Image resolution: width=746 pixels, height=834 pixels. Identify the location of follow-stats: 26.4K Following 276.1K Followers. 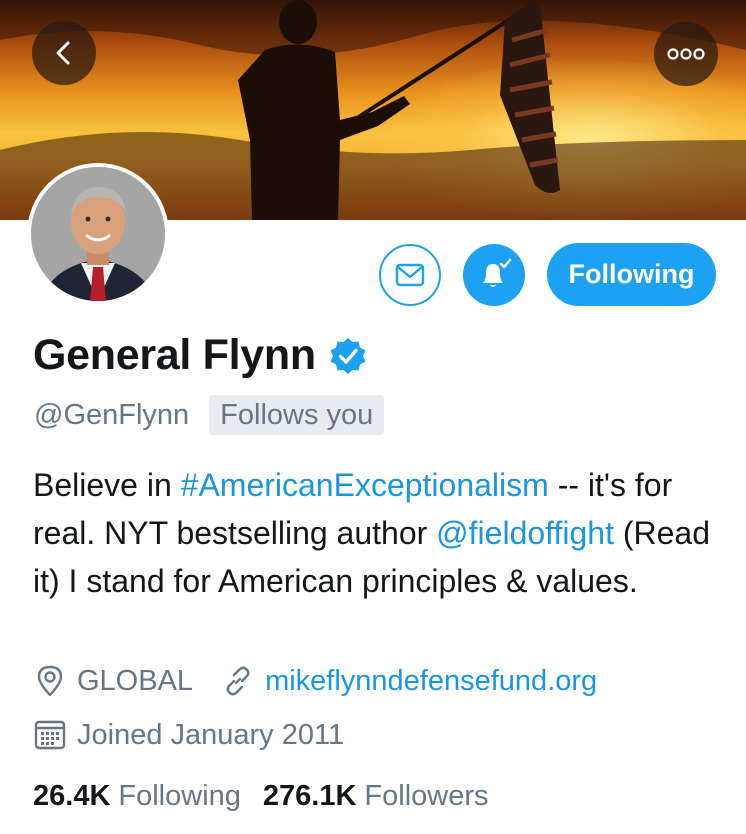
(261, 796).